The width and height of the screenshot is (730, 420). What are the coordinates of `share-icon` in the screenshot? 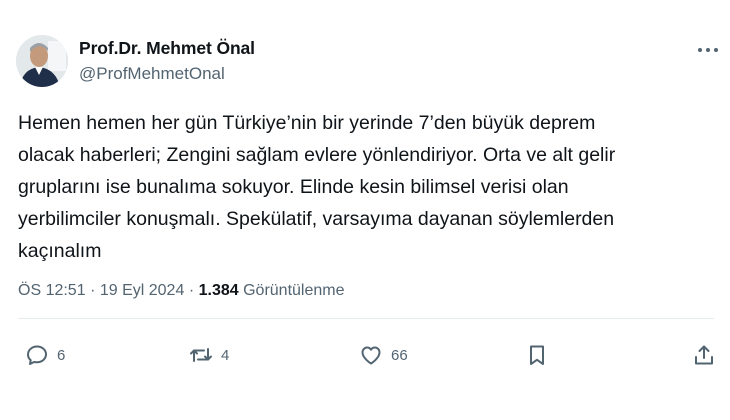 It's located at (704, 355).